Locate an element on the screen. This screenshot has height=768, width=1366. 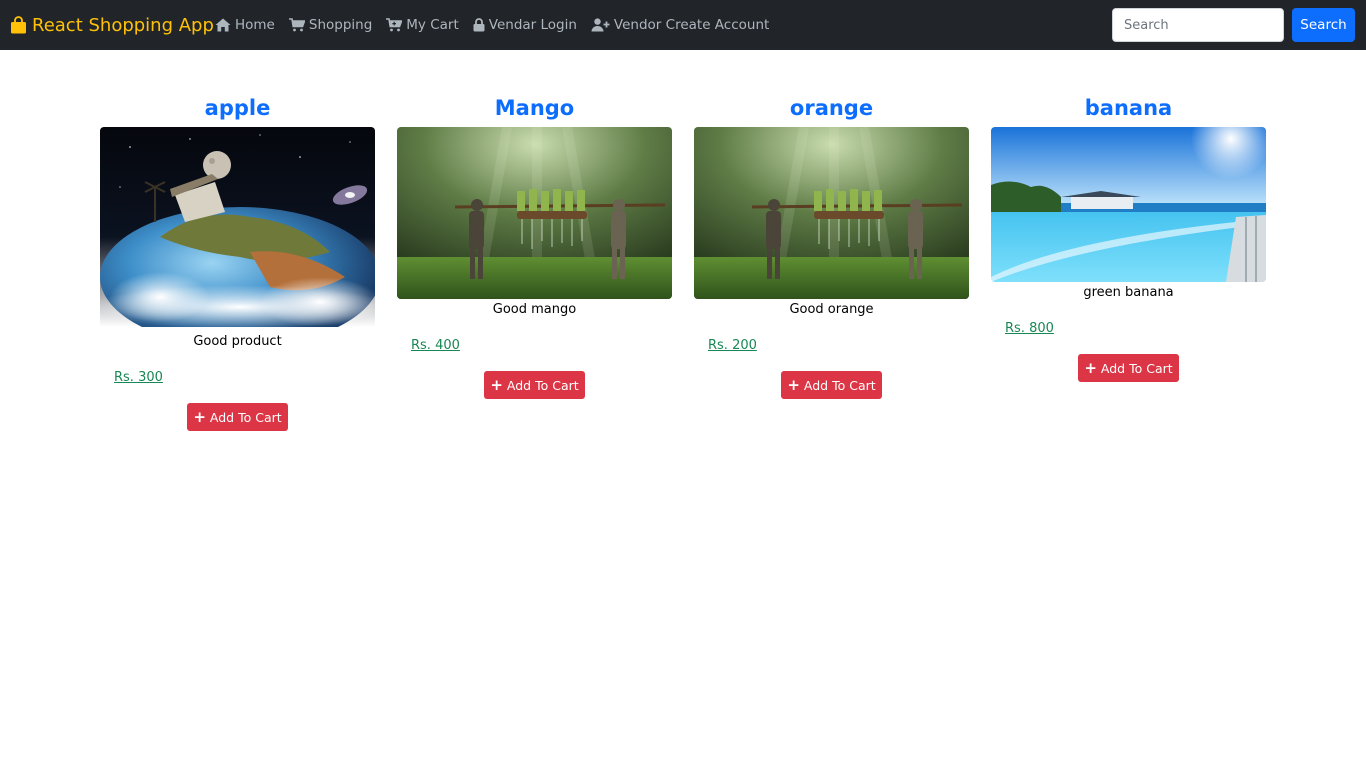
product-description: Good product is located at coordinates (237, 341).